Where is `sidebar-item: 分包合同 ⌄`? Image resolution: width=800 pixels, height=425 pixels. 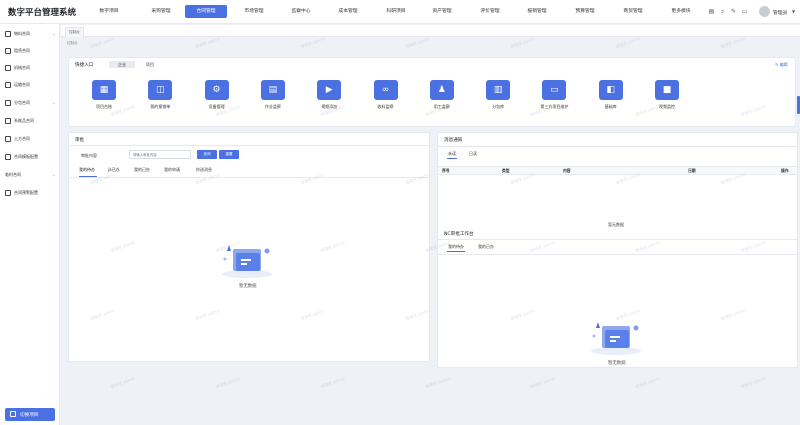
sidebar-item: 分包合同 ⌄ is located at coordinates (30, 103).